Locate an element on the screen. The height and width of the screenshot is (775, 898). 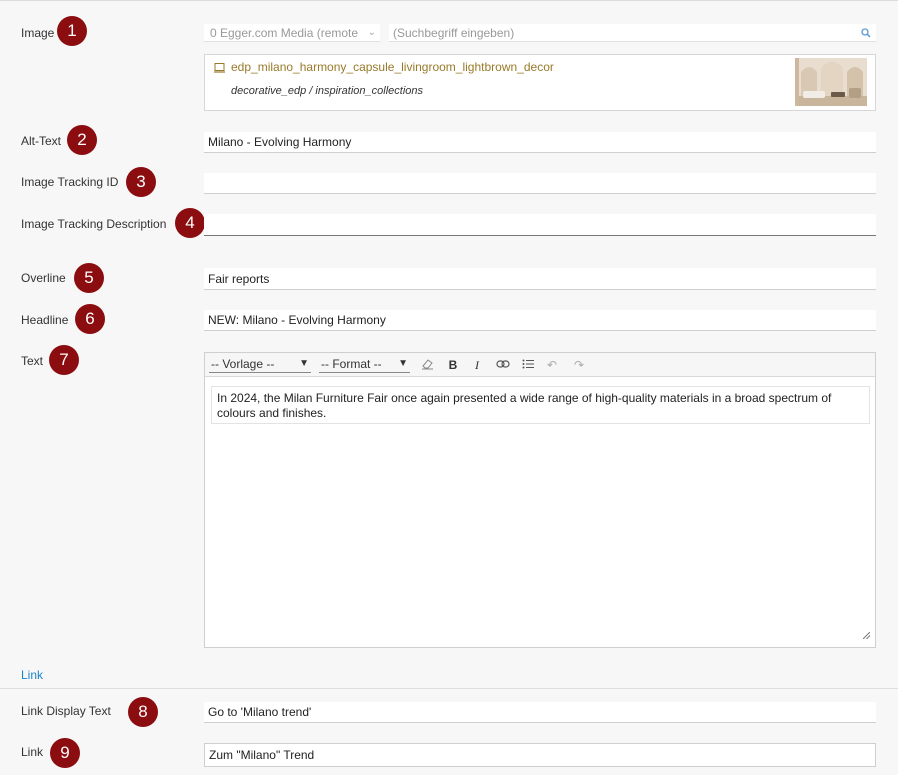
tracking-description-input is located at coordinates (540, 225).